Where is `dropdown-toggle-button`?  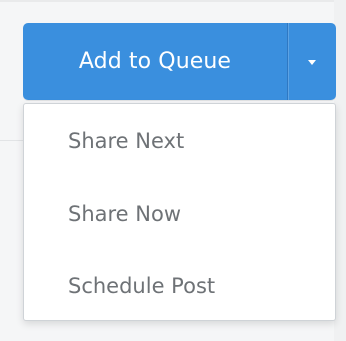 dropdown-toggle-button is located at coordinates (311, 61).